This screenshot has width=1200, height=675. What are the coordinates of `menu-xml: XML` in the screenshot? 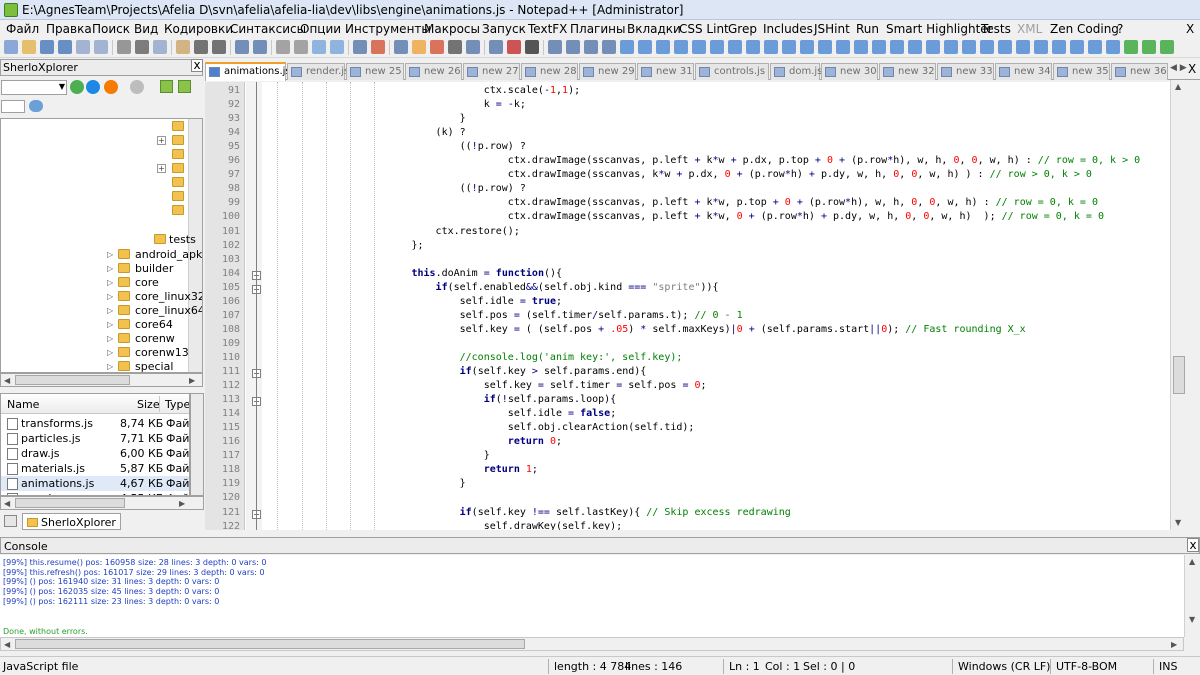 It's located at (1029, 29).